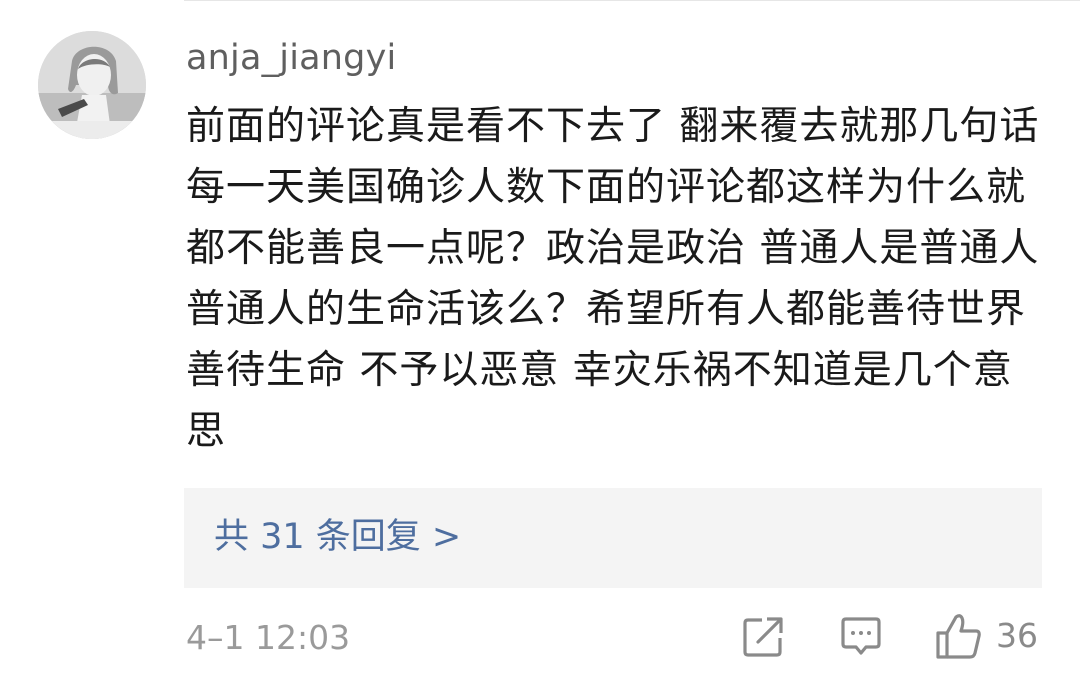 The width and height of the screenshot is (1080, 684). Describe the element at coordinates (337, 537) in the screenshot. I see `view-replies-link: 共 31 条回复 >` at that location.